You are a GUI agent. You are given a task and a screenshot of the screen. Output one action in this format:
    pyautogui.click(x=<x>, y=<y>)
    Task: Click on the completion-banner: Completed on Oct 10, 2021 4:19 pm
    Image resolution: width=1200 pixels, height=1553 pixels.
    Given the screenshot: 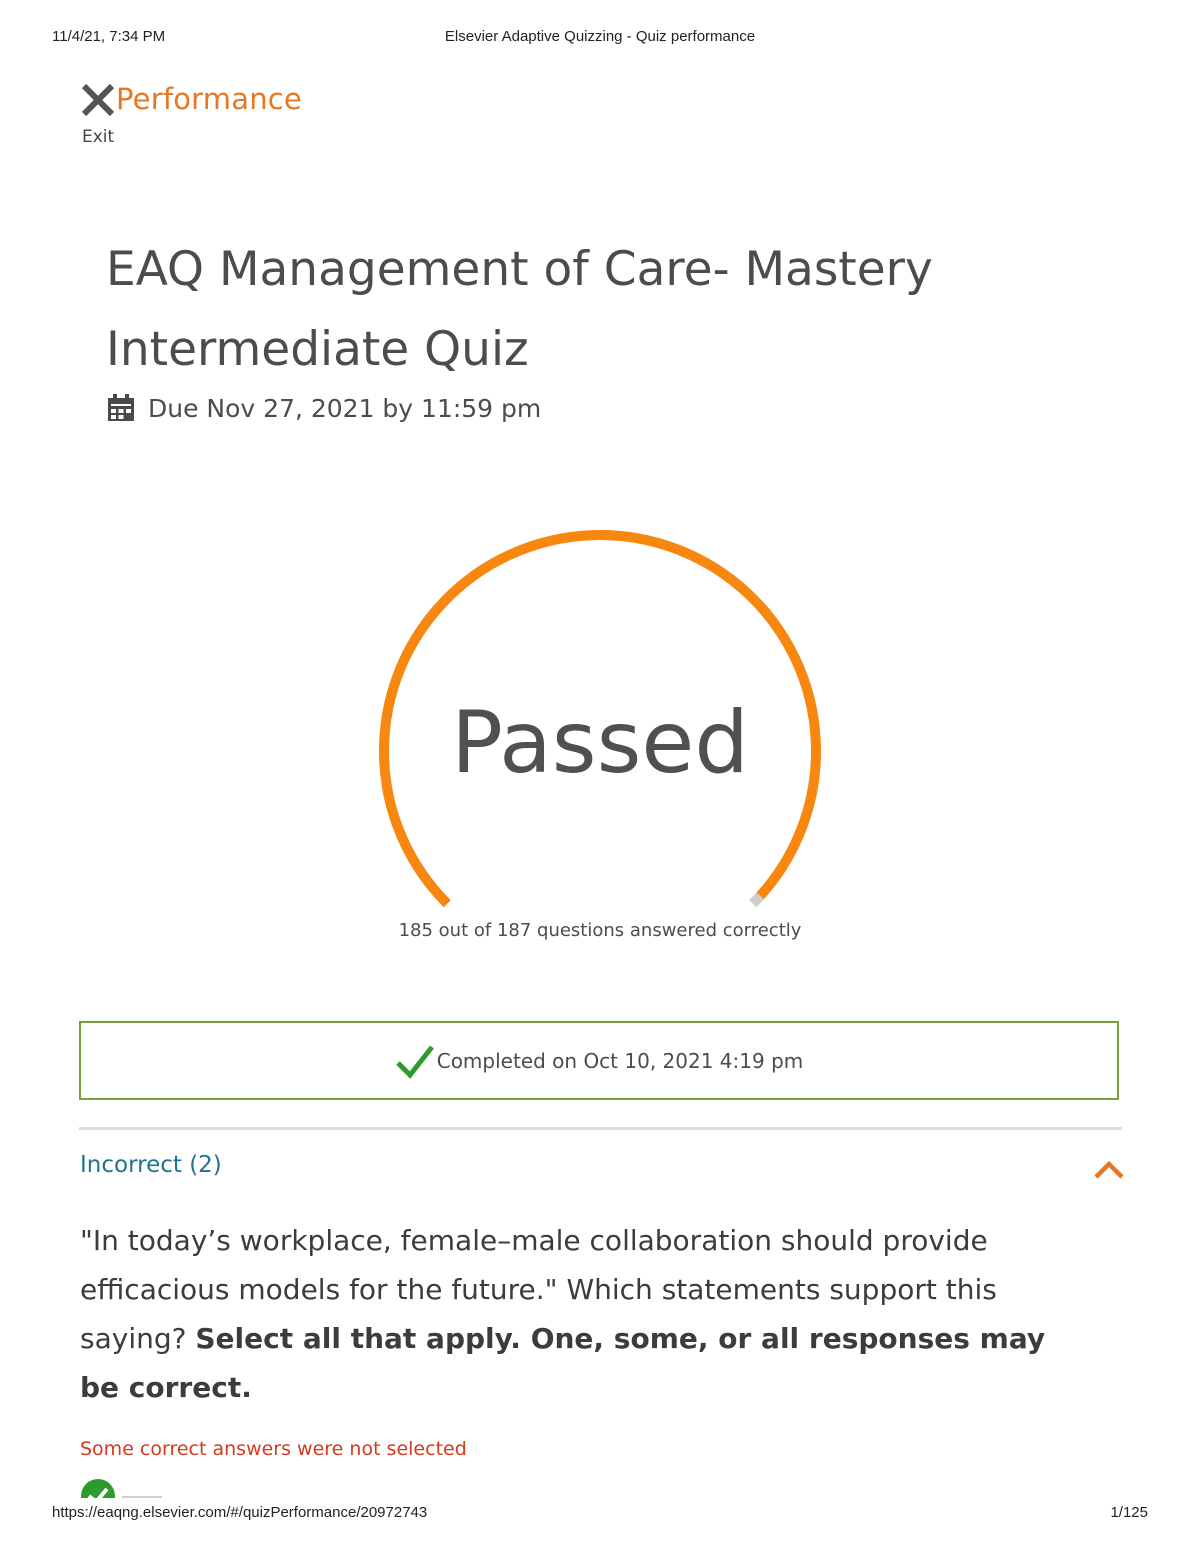 What is the action you would take?
    pyautogui.click(x=599, y=1060)
    